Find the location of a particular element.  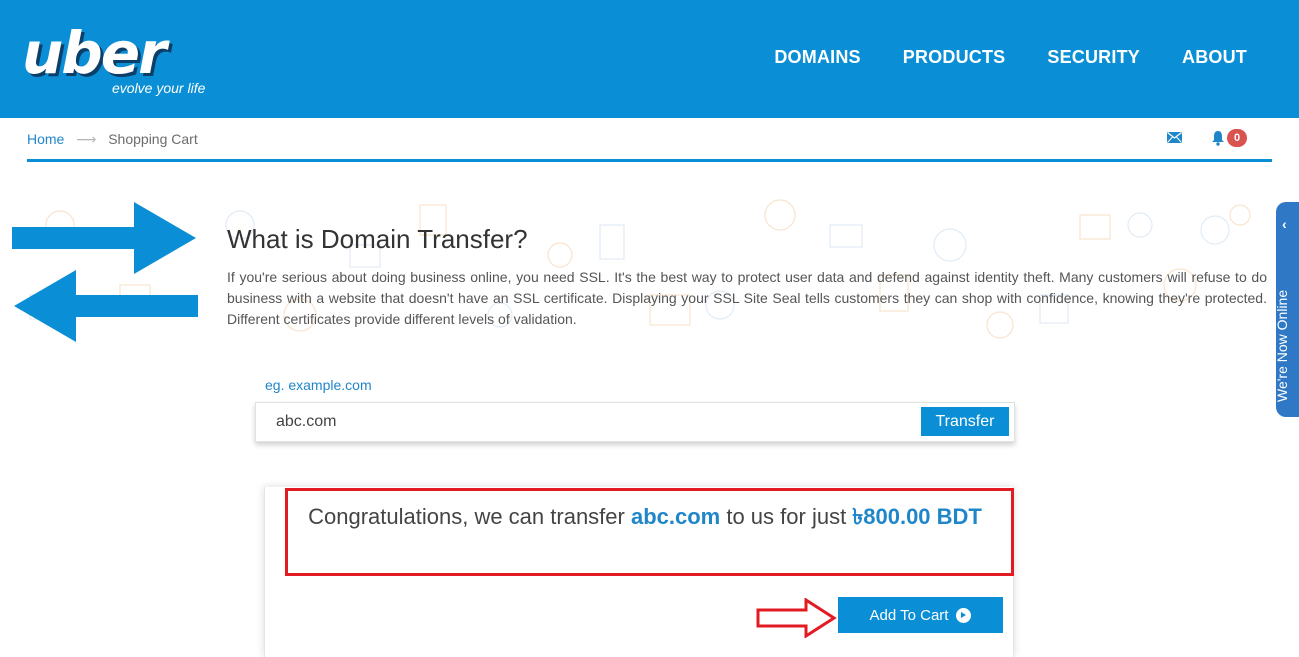

add-to-cart-button: Add To Cart is located at coordinates (920, 615).